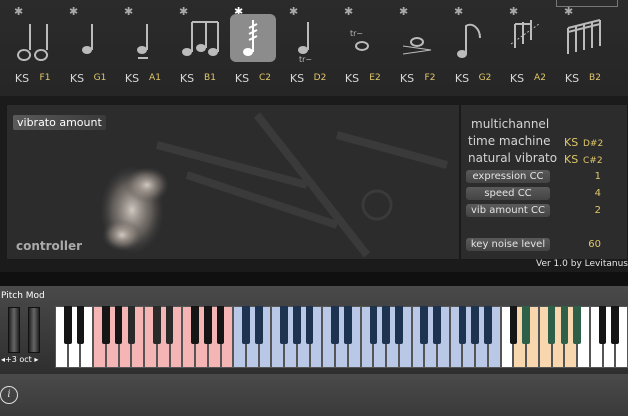 This screenshot has width=628, height=416. Describe the element at coordinates (210, 78) in the screenshot. I see `ks-note: B1` at that location.